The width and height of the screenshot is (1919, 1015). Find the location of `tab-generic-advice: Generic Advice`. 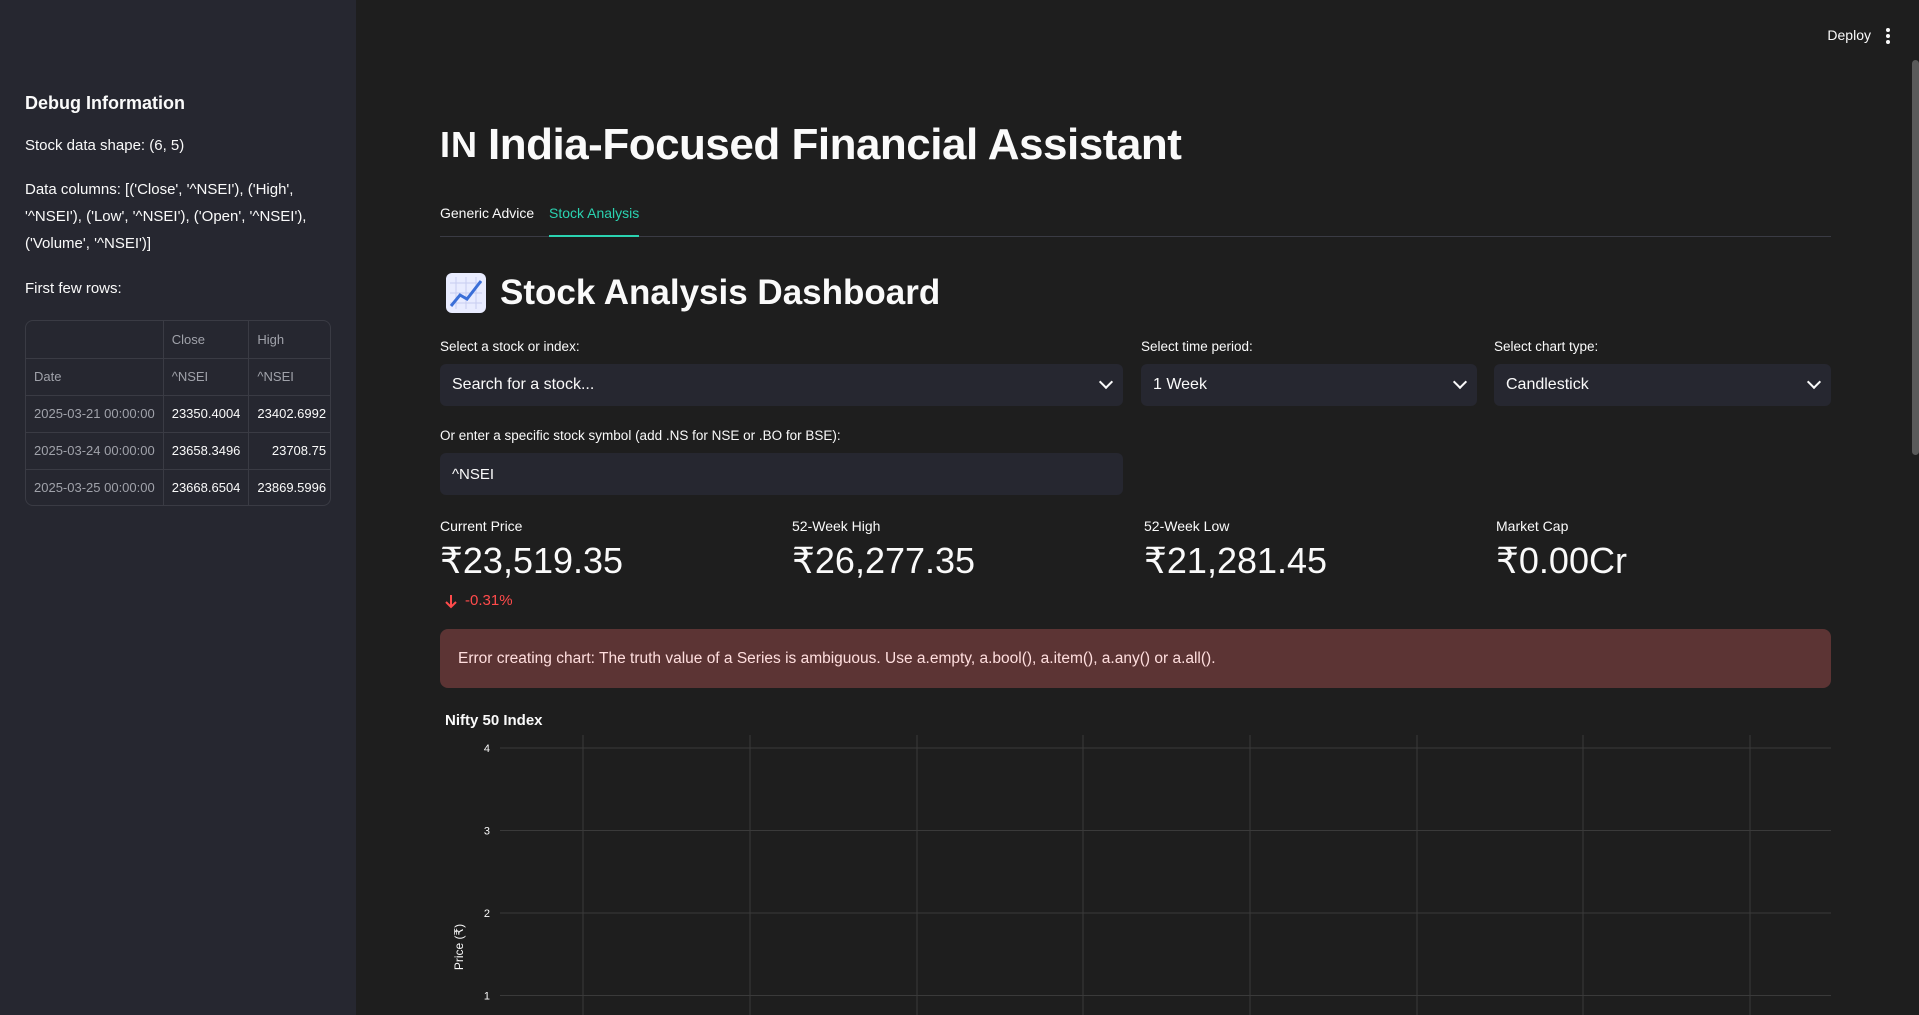

tab-generic-advice: Generic Advice is located at coordinates (487, 221).